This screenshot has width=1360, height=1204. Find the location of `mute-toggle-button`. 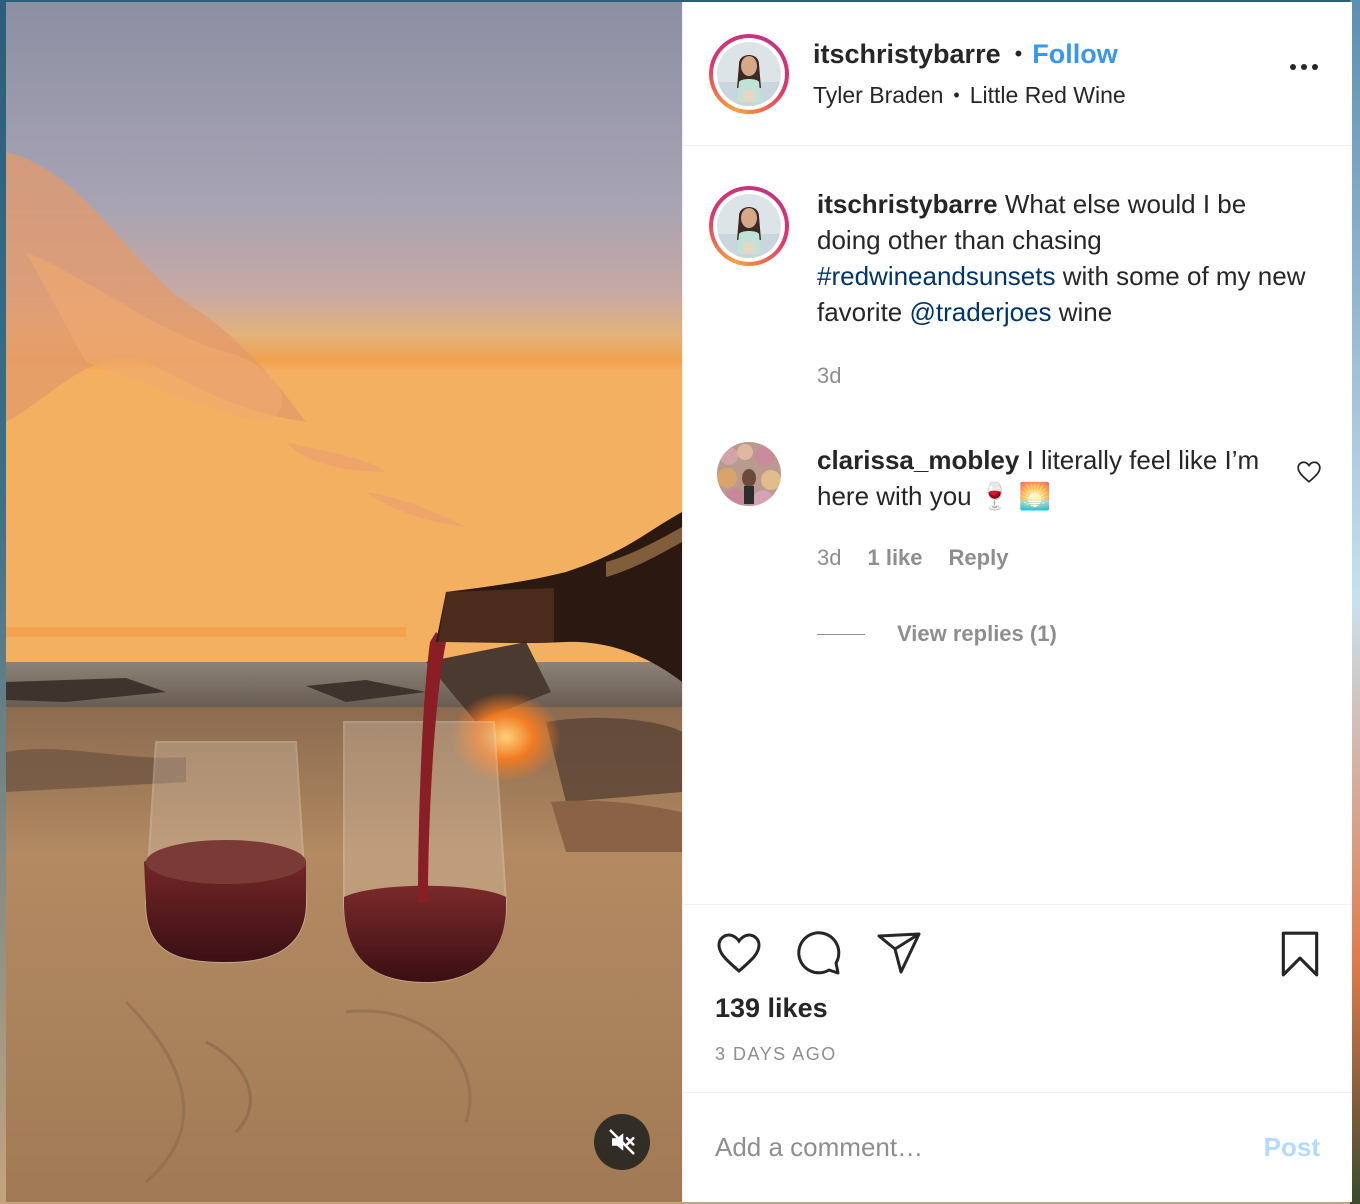

mute-toggle-button is located at coordinates (622, 1142).